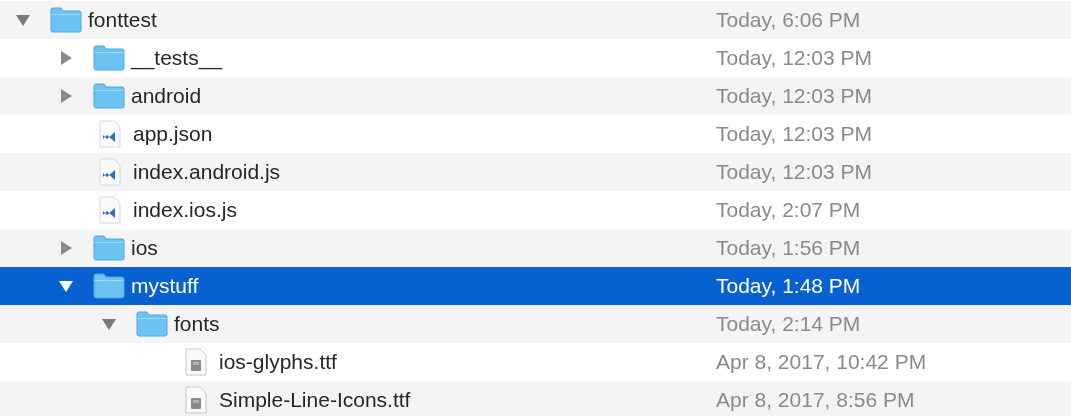  What do you see at coordinates (278, 362) in the screenshot?
I see `file-name: ios-glyphs.ttf` at bounding box center [278, 362].